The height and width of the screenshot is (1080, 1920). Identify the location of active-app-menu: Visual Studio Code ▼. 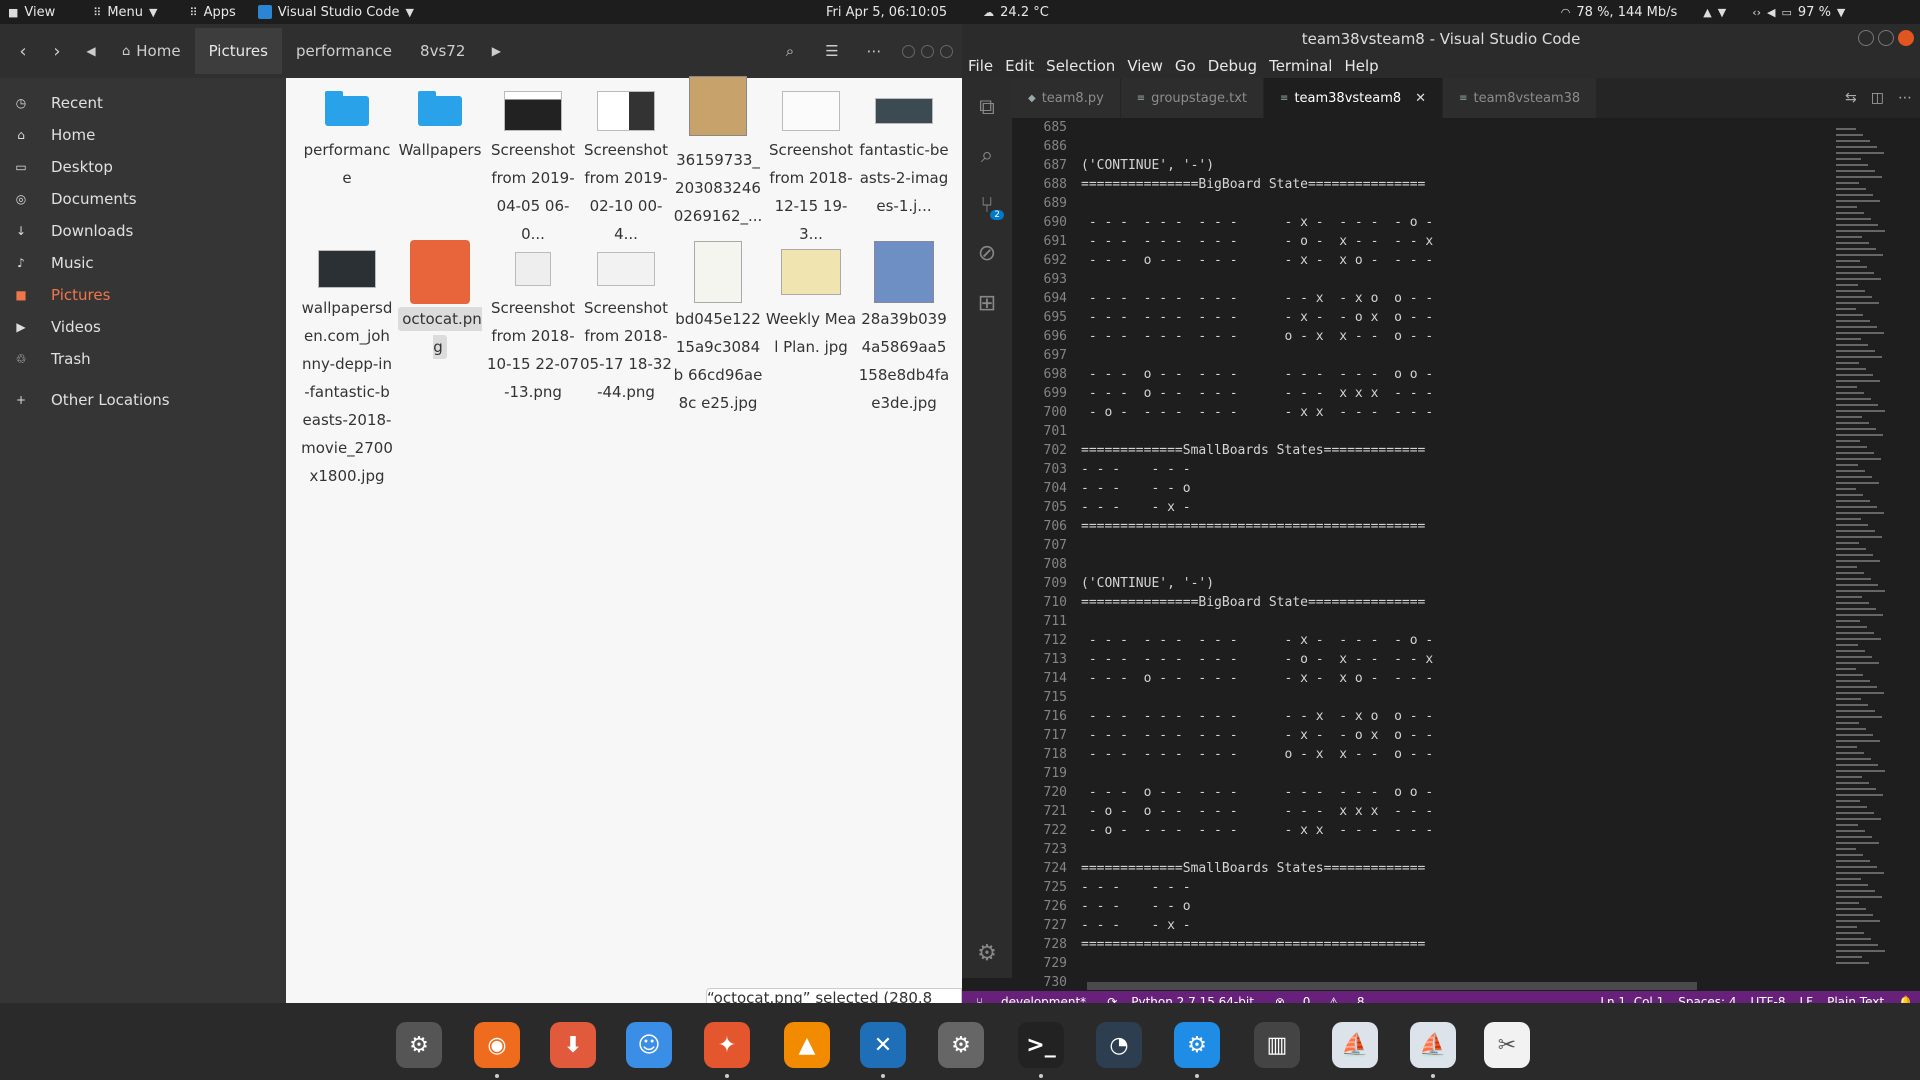
(339, 12).